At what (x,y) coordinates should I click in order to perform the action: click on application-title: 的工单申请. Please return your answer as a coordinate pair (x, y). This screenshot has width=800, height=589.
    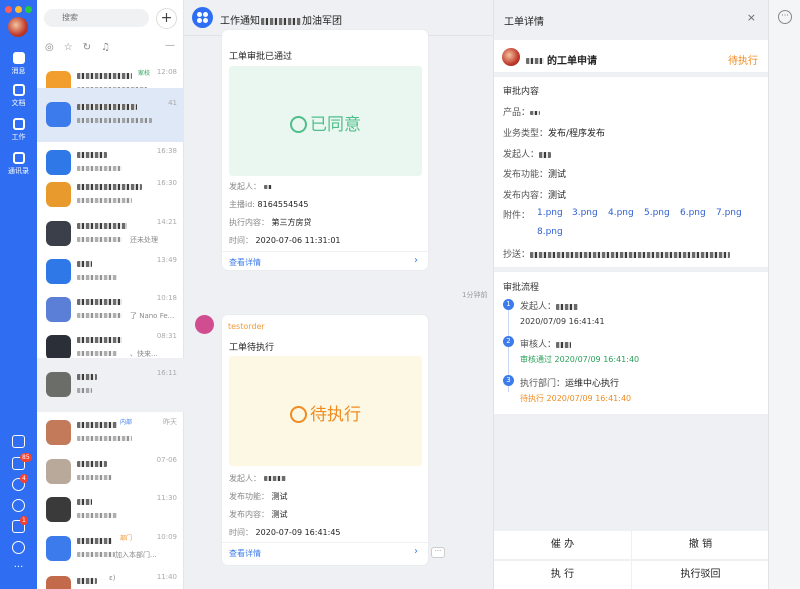
    Looking at the image, I should click on (561, 59).